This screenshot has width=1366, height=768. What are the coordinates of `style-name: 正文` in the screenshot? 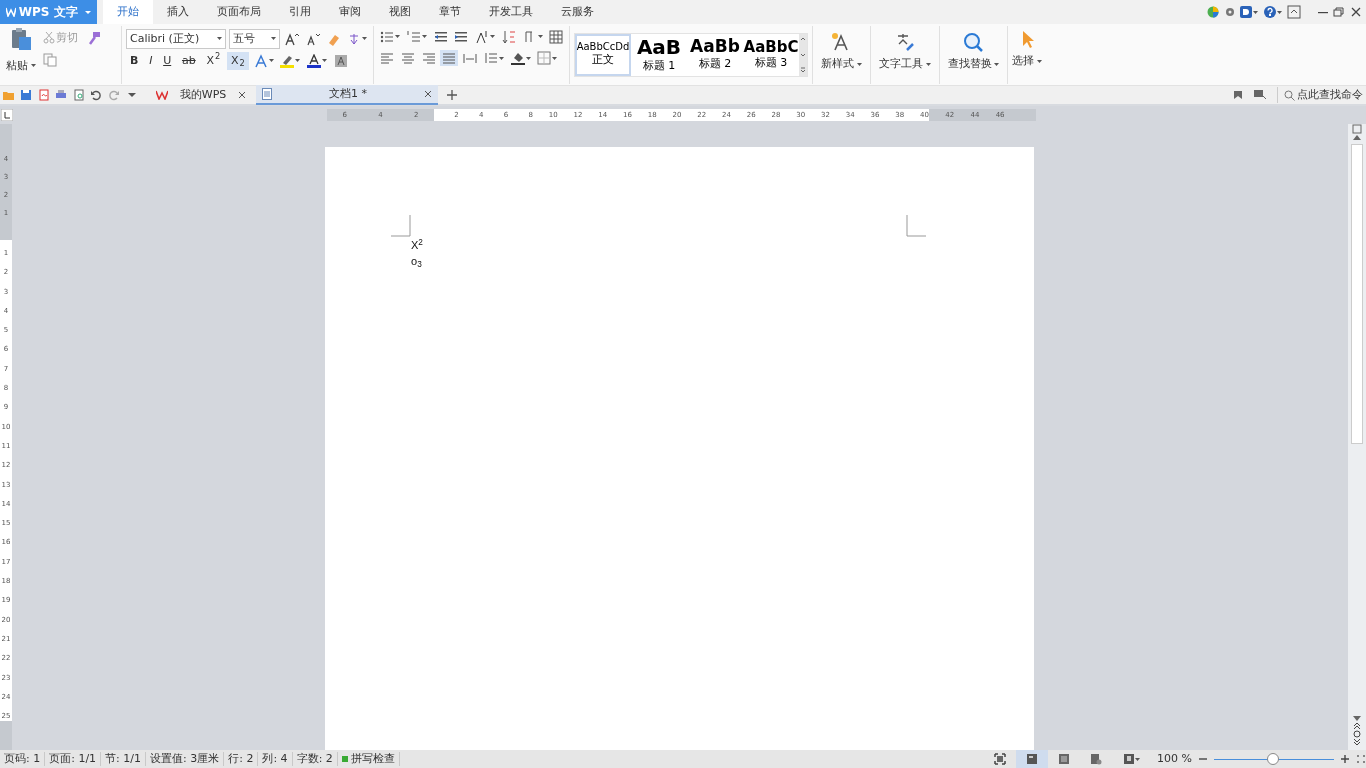 It's located at (603, 60).